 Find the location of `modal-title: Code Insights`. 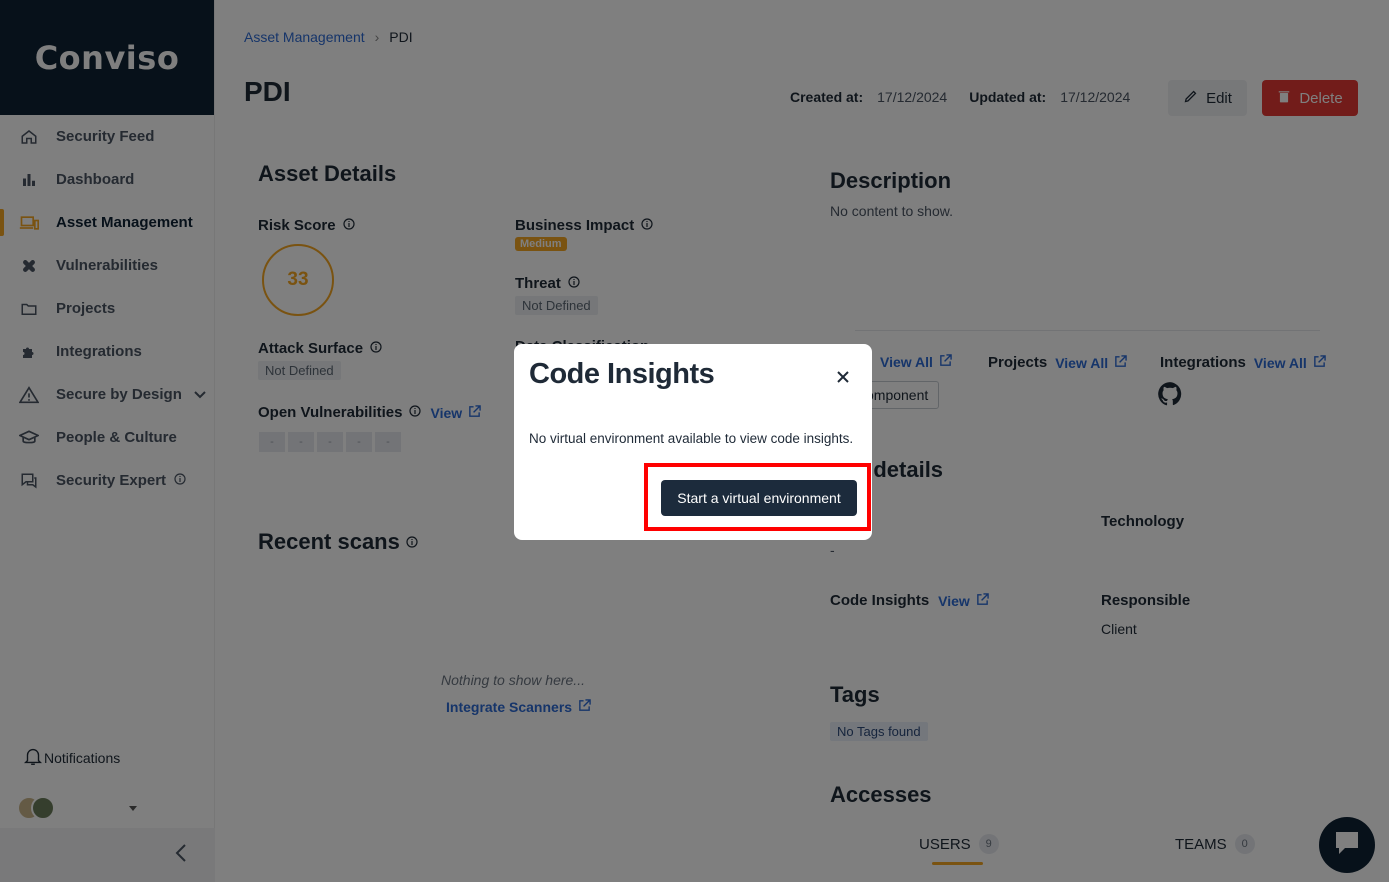

modal-title: Code Insights is located at coordinates (622, 374).